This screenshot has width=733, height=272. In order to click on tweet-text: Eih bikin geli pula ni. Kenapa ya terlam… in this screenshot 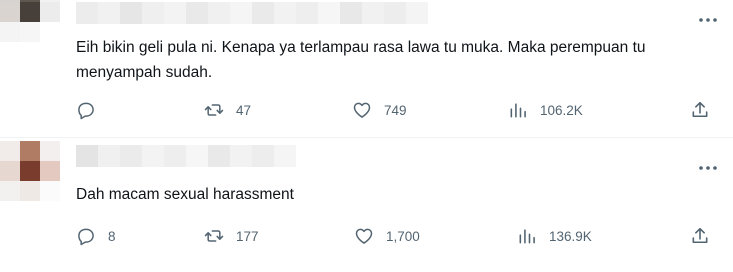, I will do `click(361, 60)`.